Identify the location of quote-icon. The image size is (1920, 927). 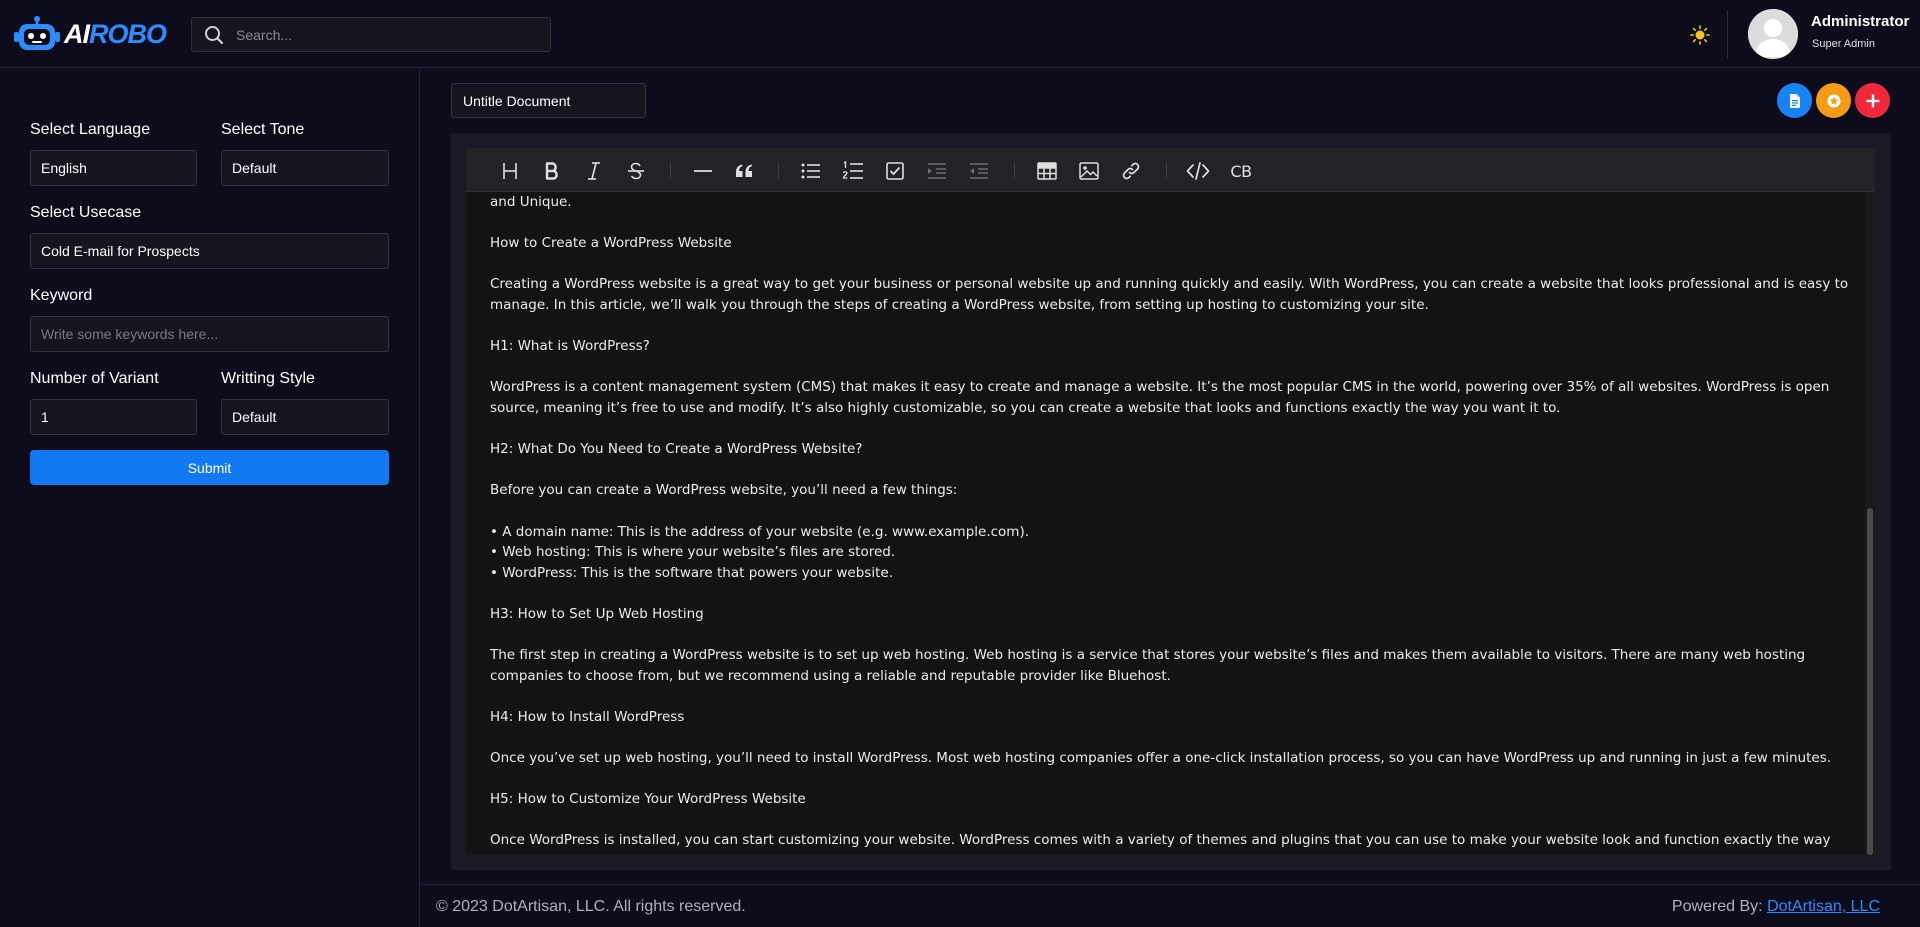
(744, 170).